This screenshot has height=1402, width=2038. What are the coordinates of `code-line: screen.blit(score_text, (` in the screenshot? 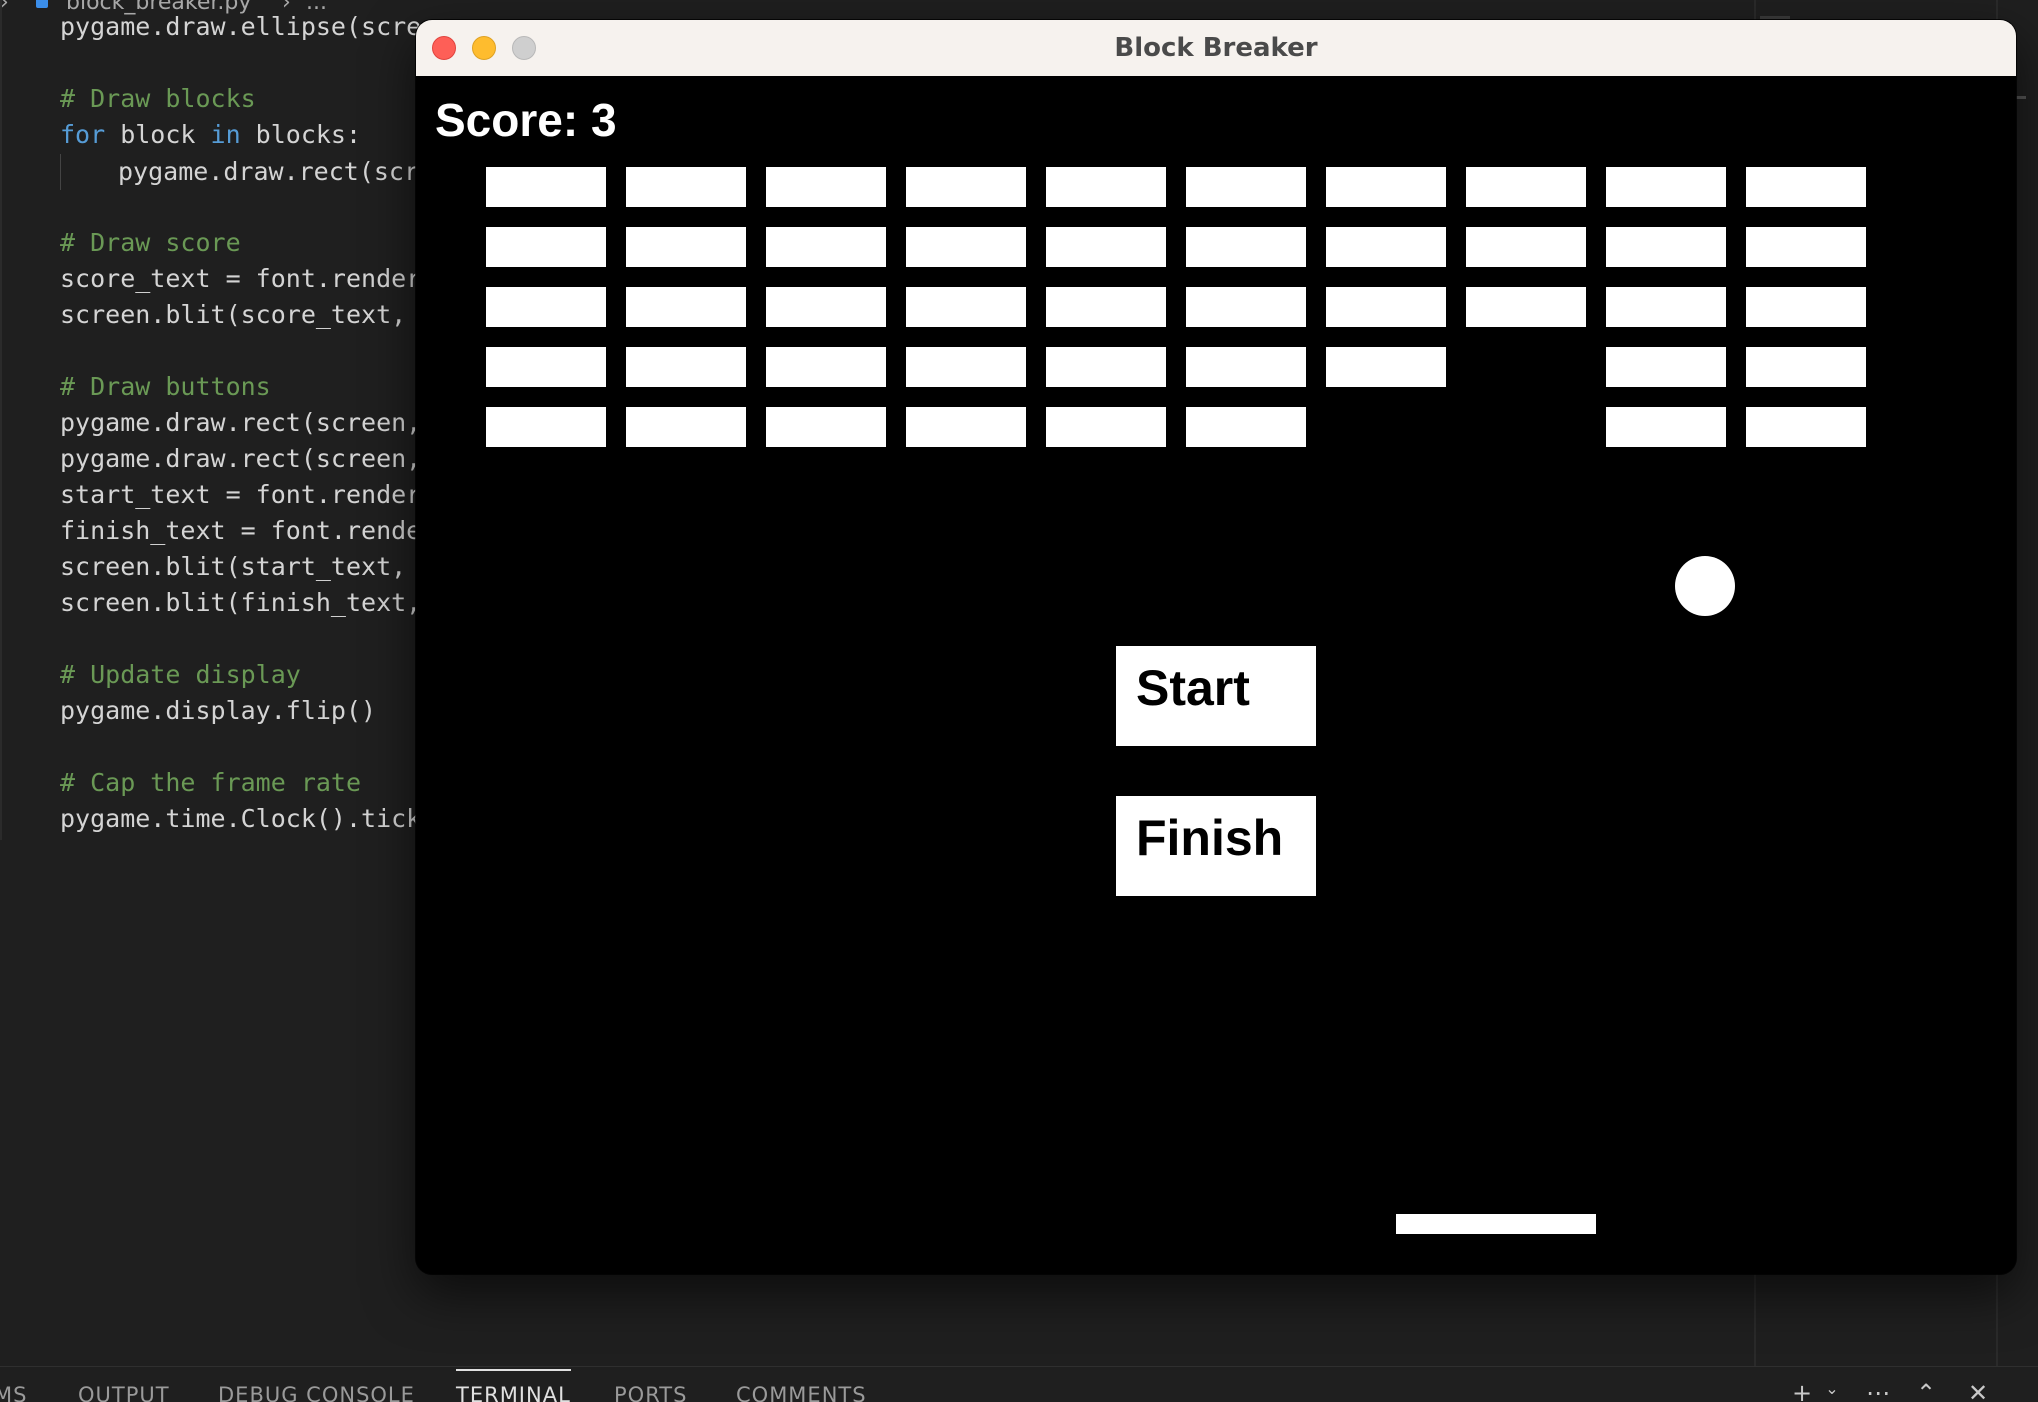 It's located at (248, 314).